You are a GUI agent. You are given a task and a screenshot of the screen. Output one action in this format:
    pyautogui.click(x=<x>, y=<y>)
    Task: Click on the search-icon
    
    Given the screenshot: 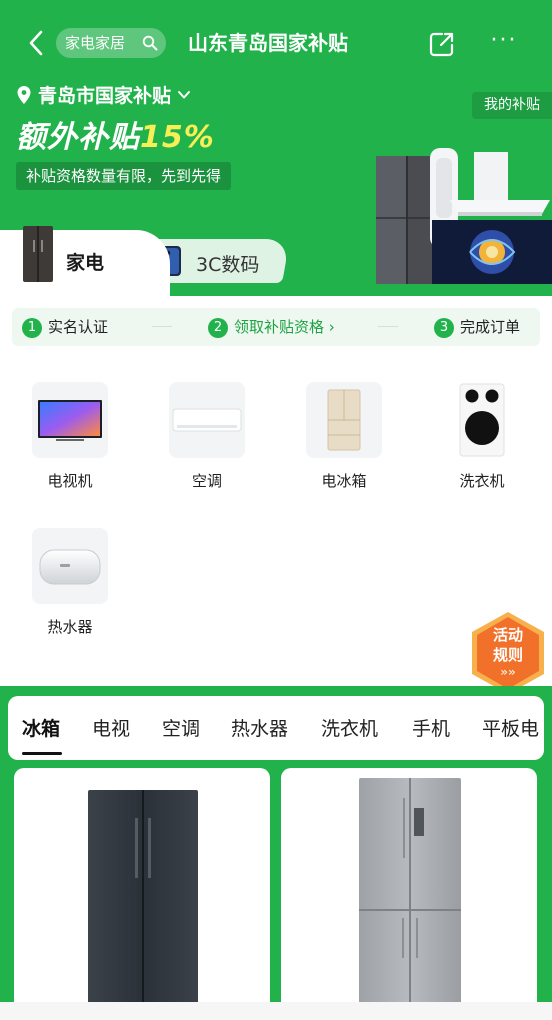 What is the action you would take?
    pyautogui.click(x=150, y=43)
    